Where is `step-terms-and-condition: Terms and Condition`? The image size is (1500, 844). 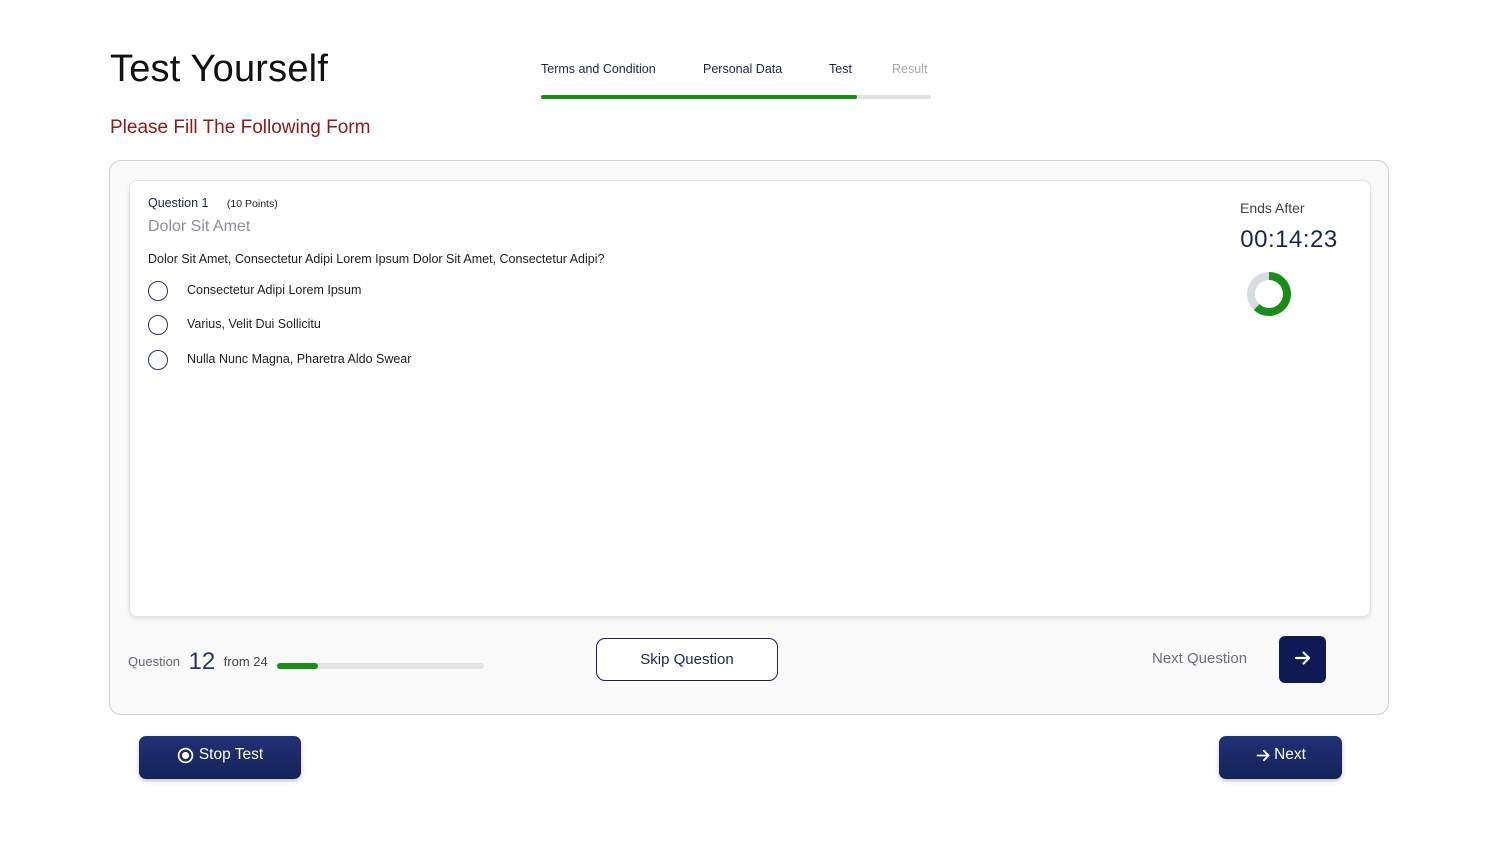 step-terms-and-condition: Terms and Condition is located at coordinates (598, 69).